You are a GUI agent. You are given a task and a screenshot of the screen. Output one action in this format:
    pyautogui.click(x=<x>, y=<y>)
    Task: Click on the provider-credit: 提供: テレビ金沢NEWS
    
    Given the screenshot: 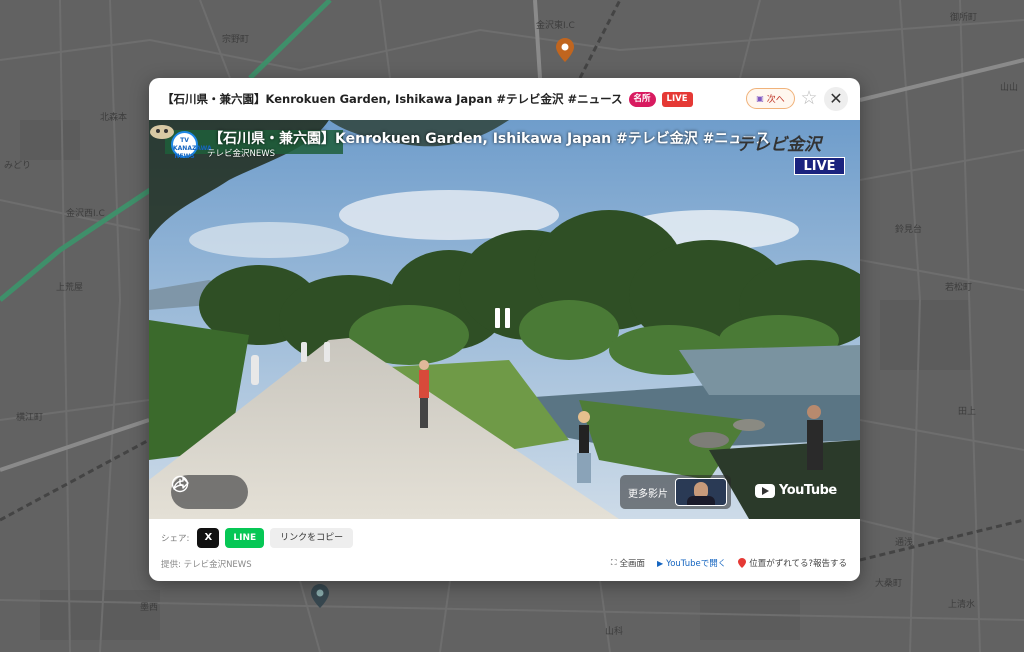 What is the action you would take?
    pyautogui.click(x=206, y=565)
    